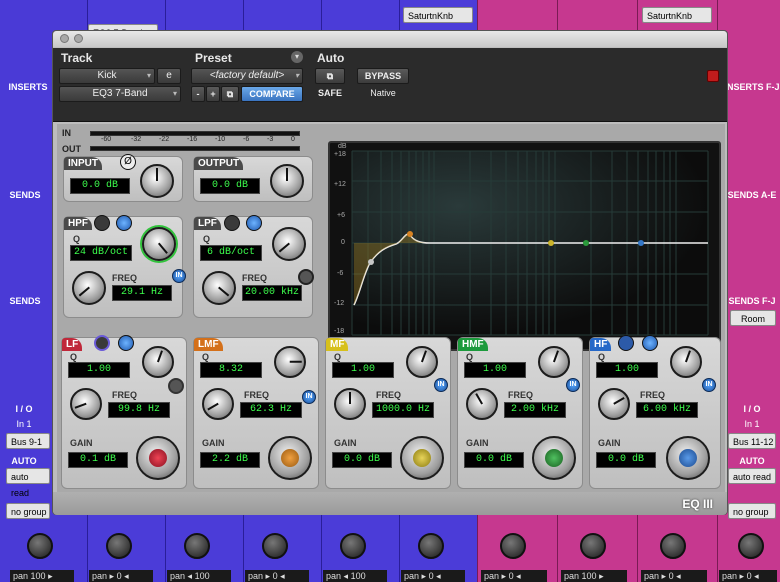  I want to click on compare-button: COMPARE, so click(272, 94).